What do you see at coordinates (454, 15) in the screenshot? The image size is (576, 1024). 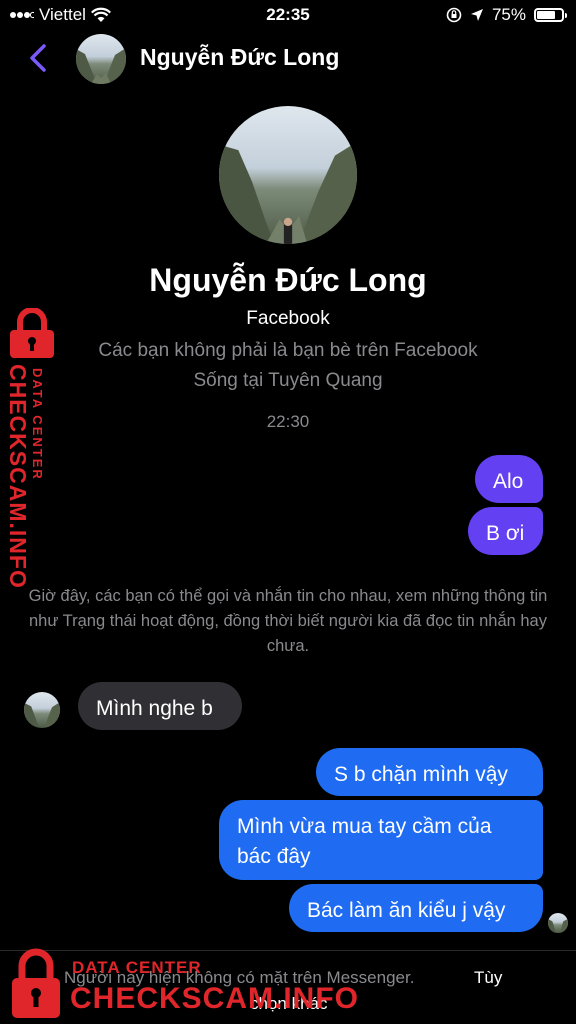 I see `orientation-lock-icon` at bounding box center [454, 15].